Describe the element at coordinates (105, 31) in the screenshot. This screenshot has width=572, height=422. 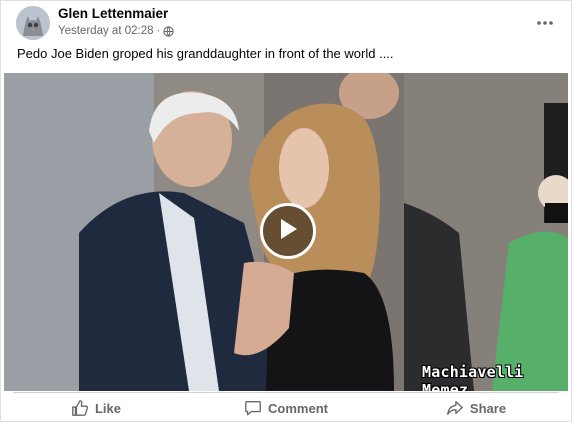
I see `post-timestamp: Yesterday at 02:28` at that location.